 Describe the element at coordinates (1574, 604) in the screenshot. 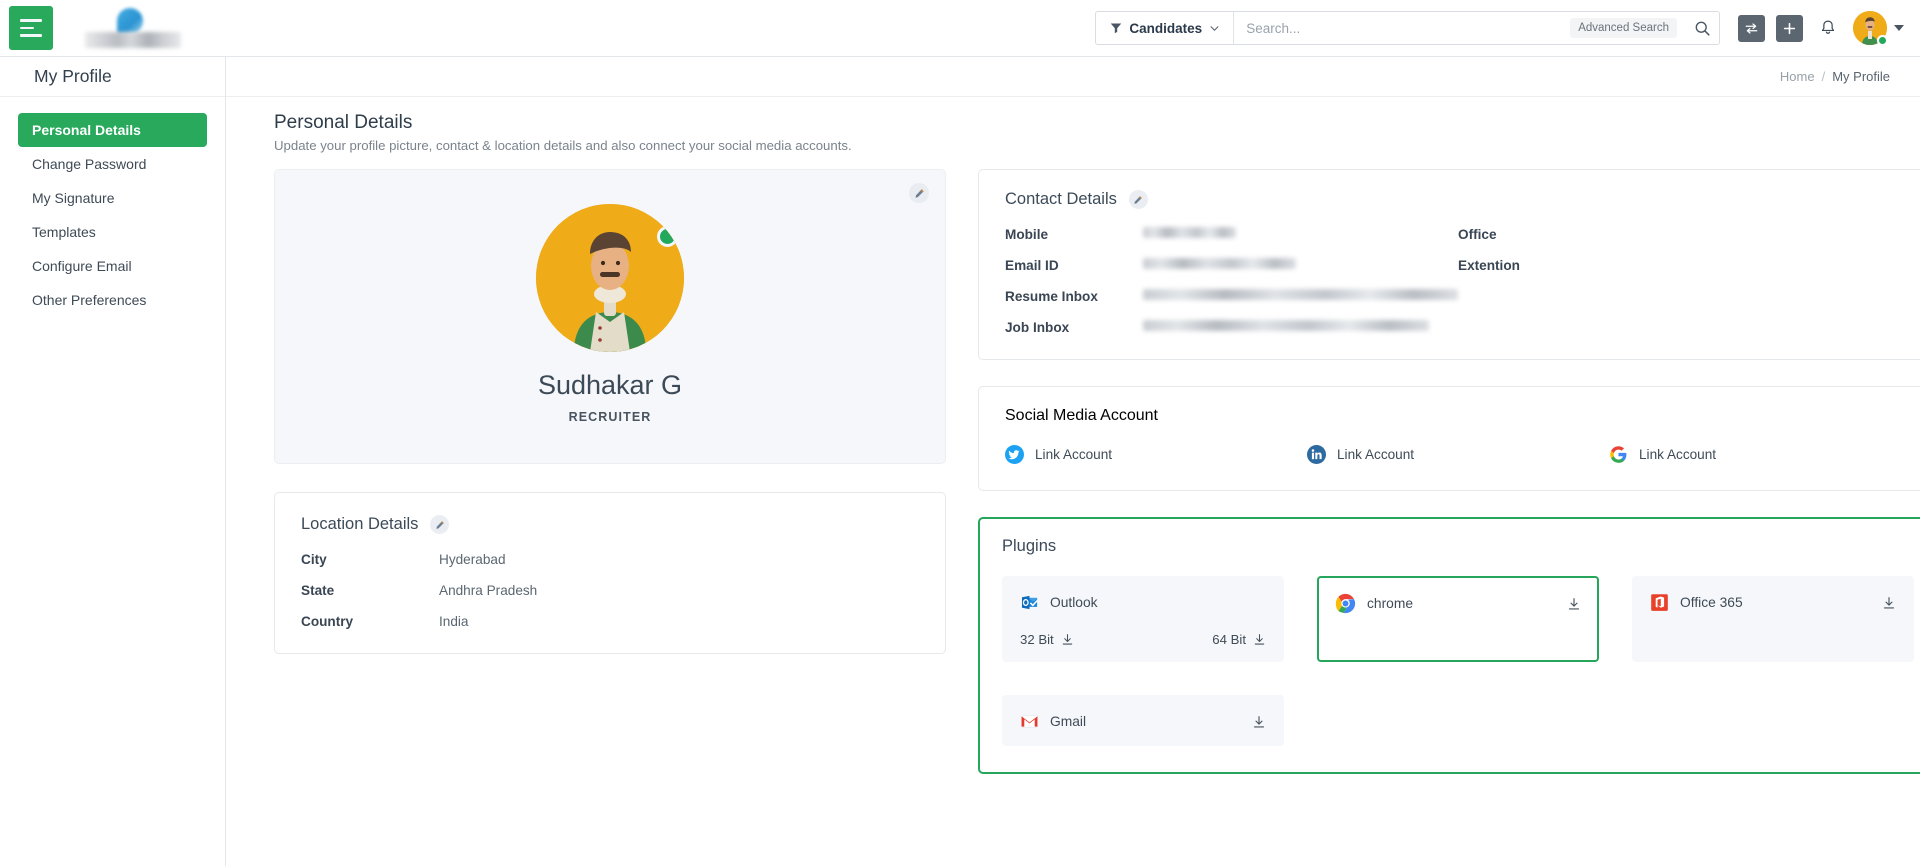

I see `download-chrome-plugin` at that location.